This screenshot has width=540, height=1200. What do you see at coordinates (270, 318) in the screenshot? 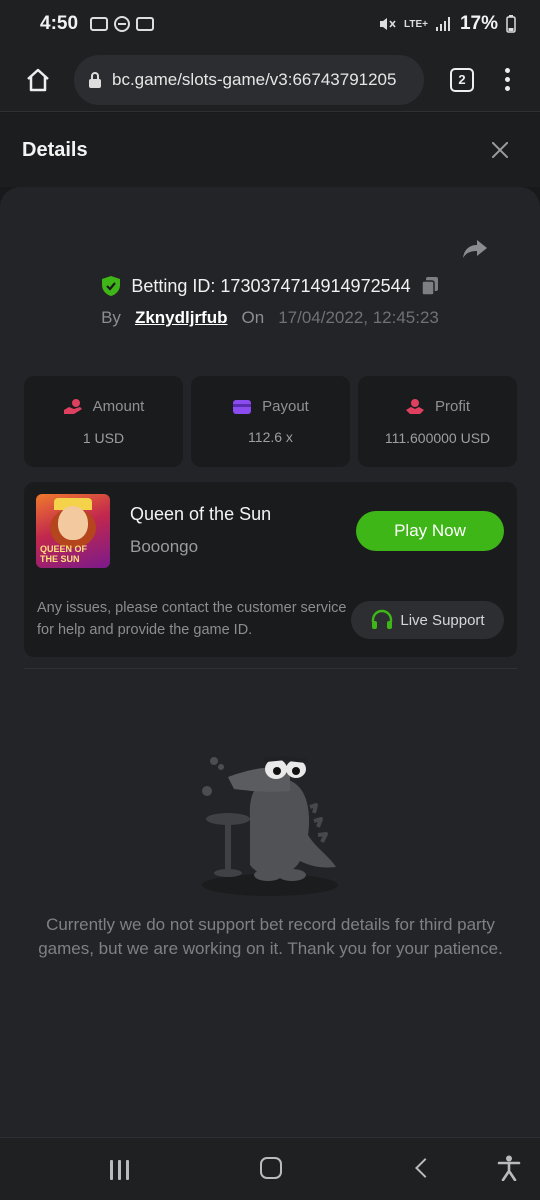
I see `bet-meta-row: By Zknydljrfub On 17/04/2022, 12:45:23` at bounding box center [270, 318].